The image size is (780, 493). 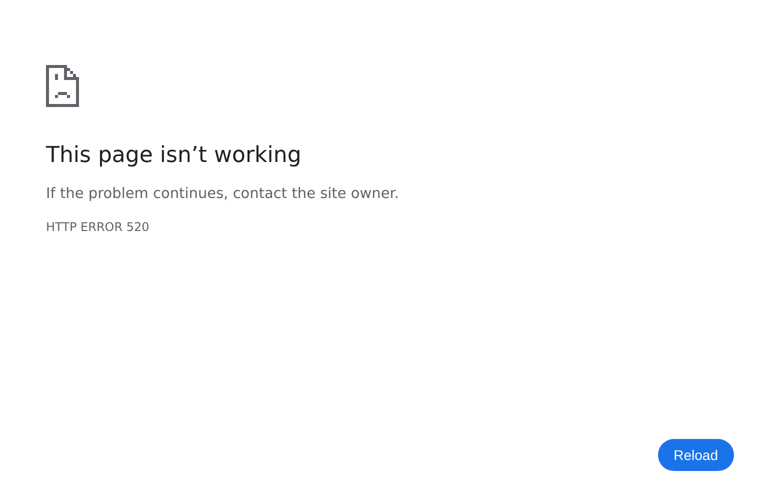 I want to click on error-heading: This page isn’t working, so click(x=174, y=156).